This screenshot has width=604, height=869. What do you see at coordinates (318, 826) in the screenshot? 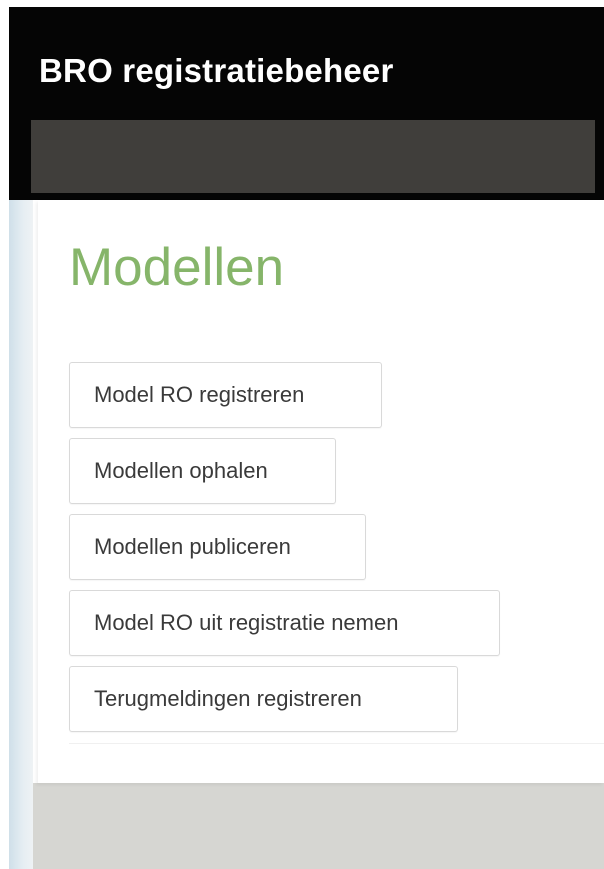
I see `page-footer-band` at bounding box center [318, 826].